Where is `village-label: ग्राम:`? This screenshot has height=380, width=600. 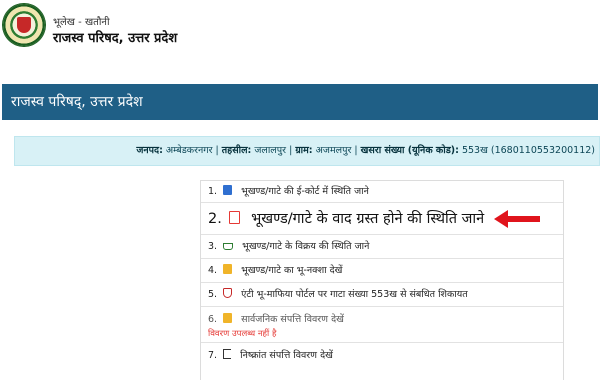 village-label: ग्राम: is located at coordinates (304, 150).